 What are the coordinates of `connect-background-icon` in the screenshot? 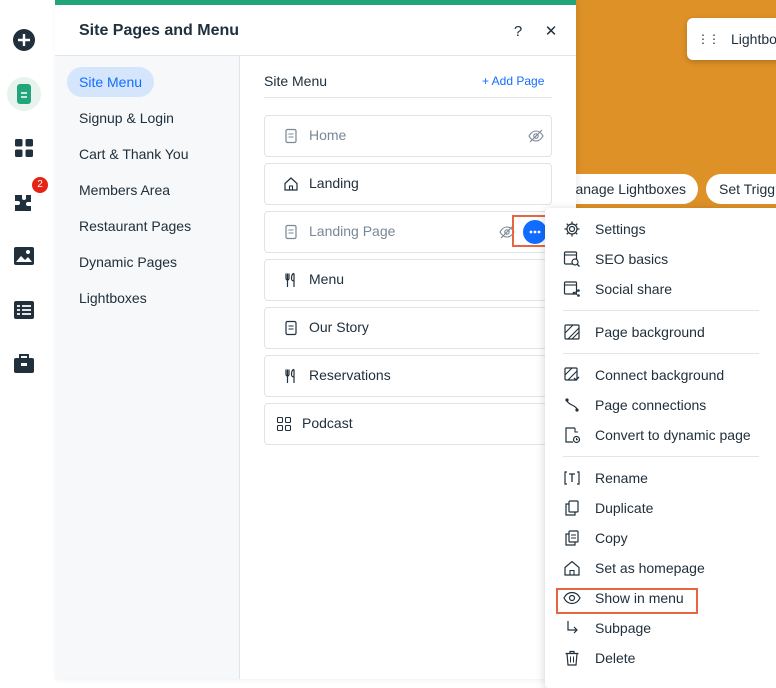 It's located at (572, 374).